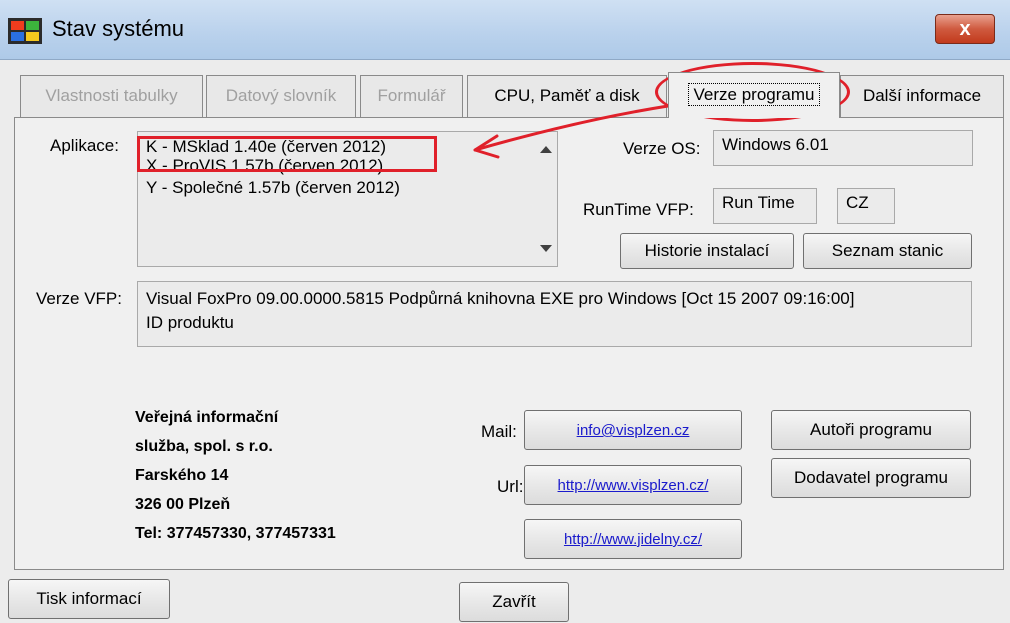 The image size is (1010, 623). I want to click on url-link: http://www.visplzen.cz/, so click(633, 485).